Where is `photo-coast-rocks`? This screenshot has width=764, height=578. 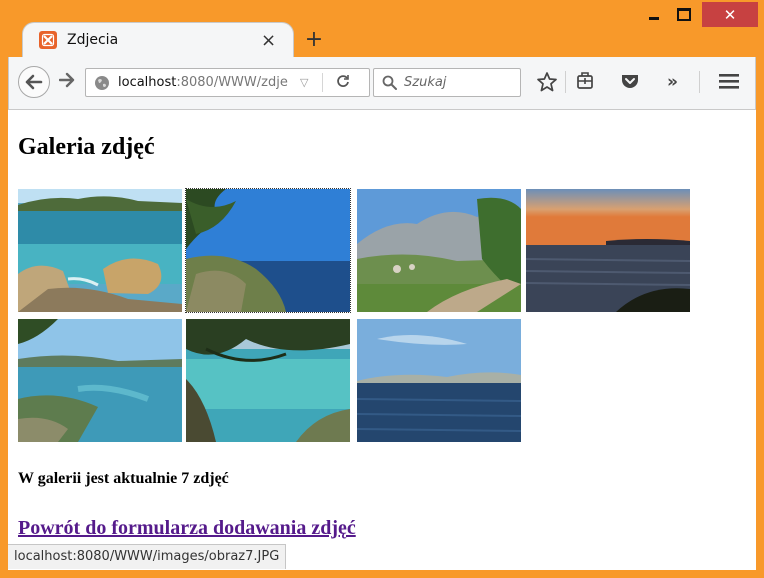
photo-coast-rocks is located at coordinates (100, 250).